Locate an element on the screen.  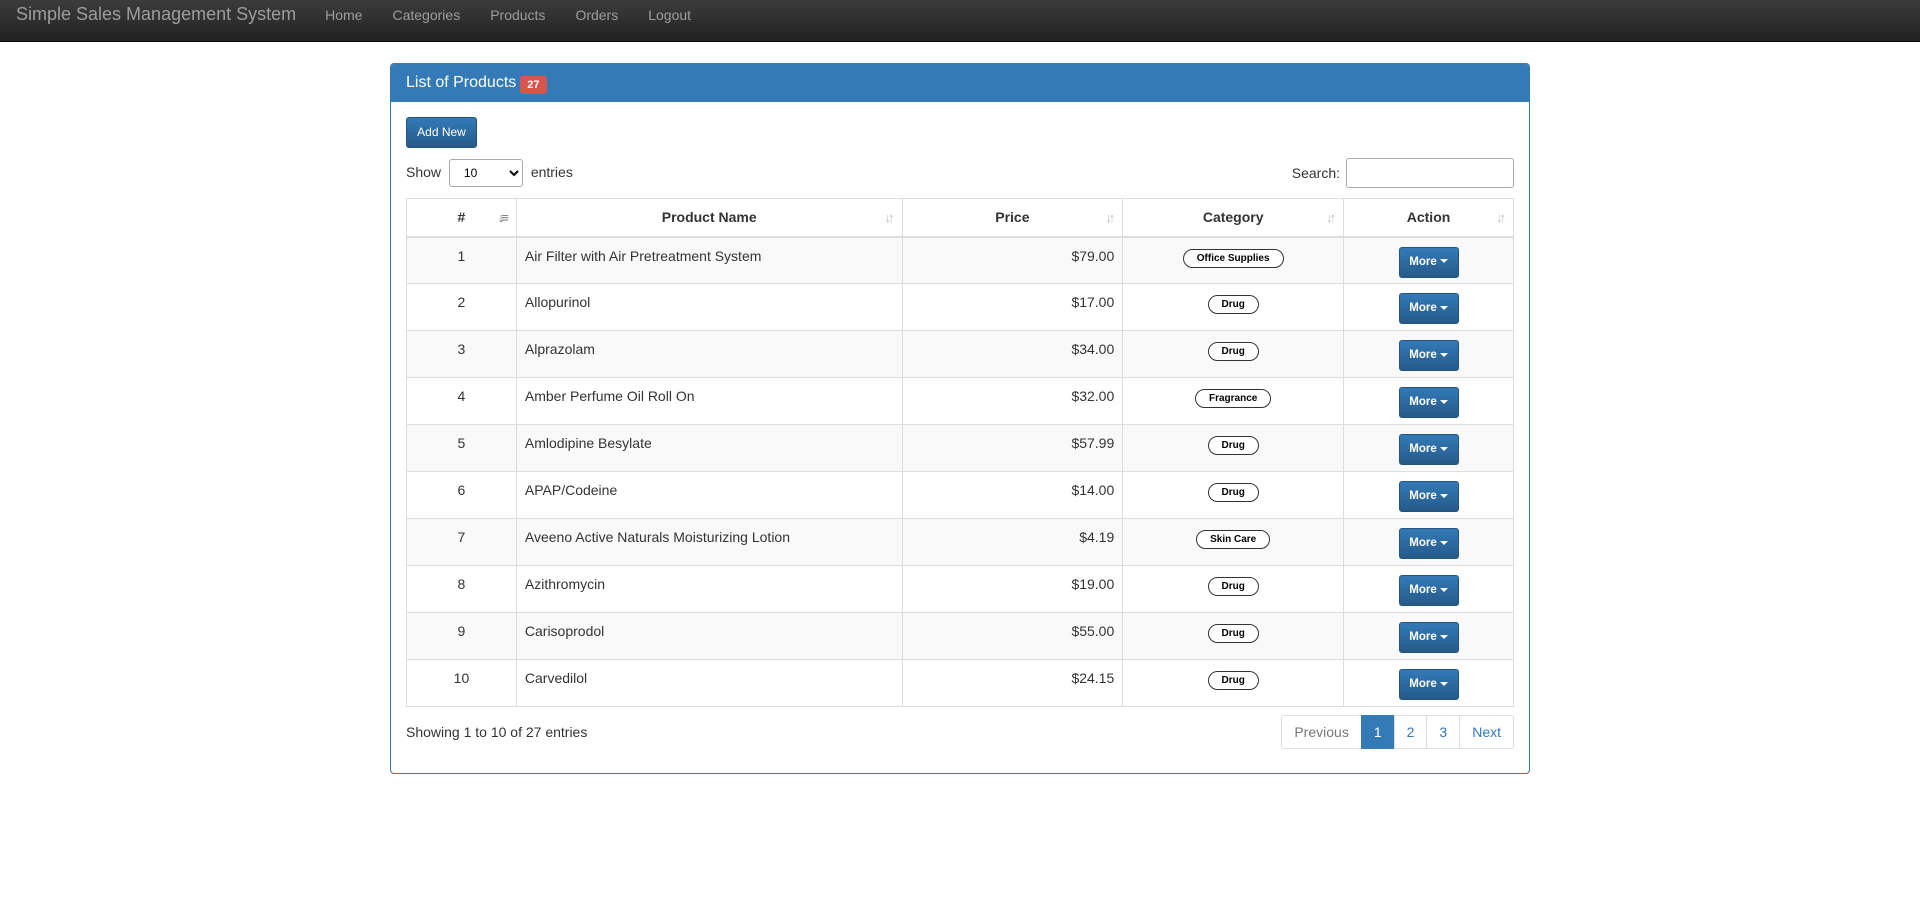
cell-product-name: Amber Perfume Oil Roll On is located at coordinates (709, 401).